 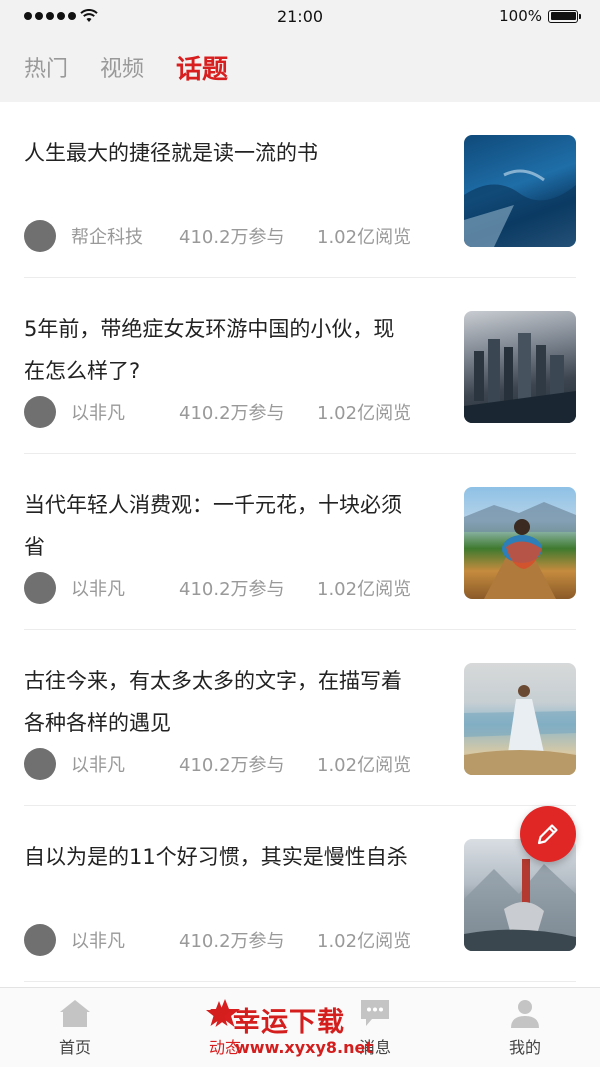 What do you see at coordinates (74, 1047) in the screenshot?
I see `nav-home-label: 首页` at bounding box center [74, 1047].